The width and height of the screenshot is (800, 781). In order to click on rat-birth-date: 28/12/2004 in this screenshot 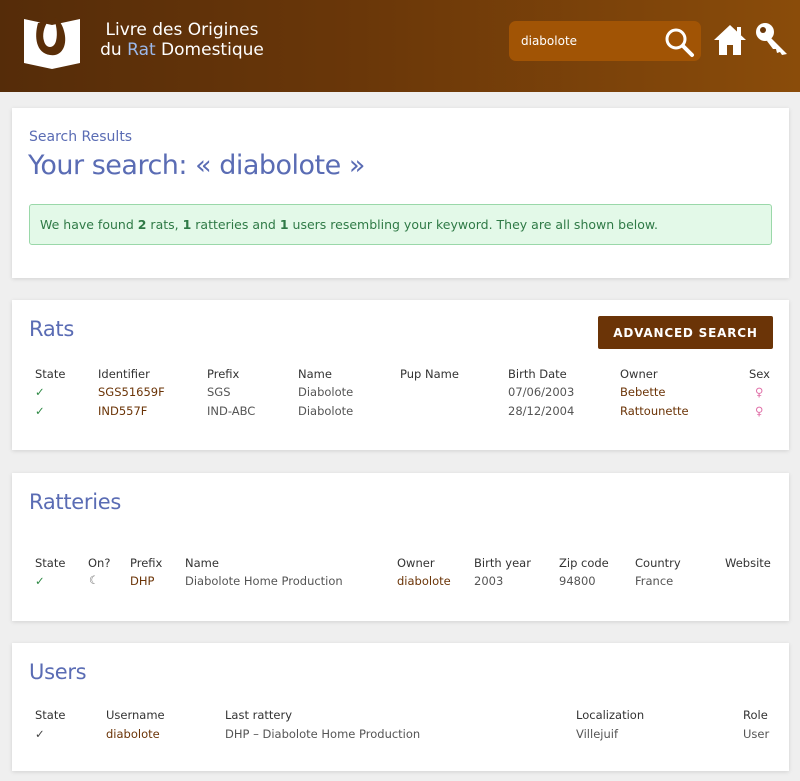, I will do `click(541, 411)`.